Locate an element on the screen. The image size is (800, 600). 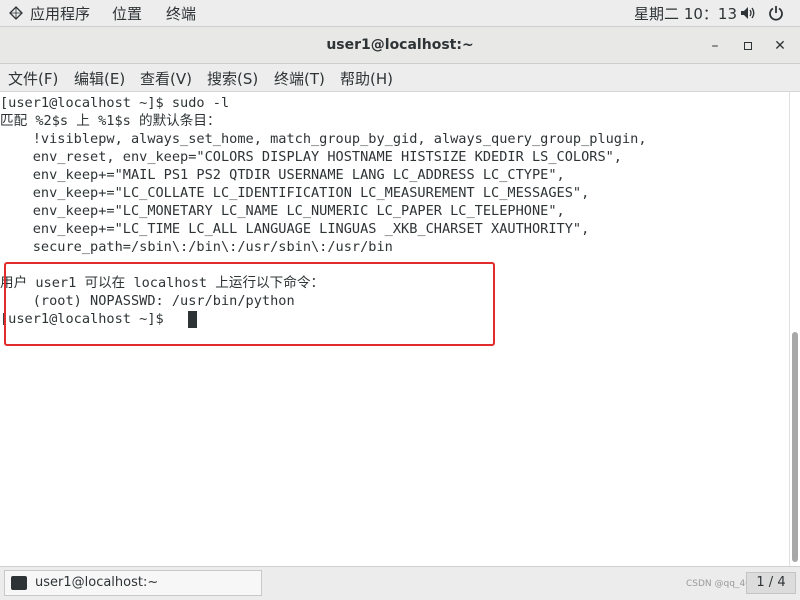
maximize-button is located at coordinates (748, 46).